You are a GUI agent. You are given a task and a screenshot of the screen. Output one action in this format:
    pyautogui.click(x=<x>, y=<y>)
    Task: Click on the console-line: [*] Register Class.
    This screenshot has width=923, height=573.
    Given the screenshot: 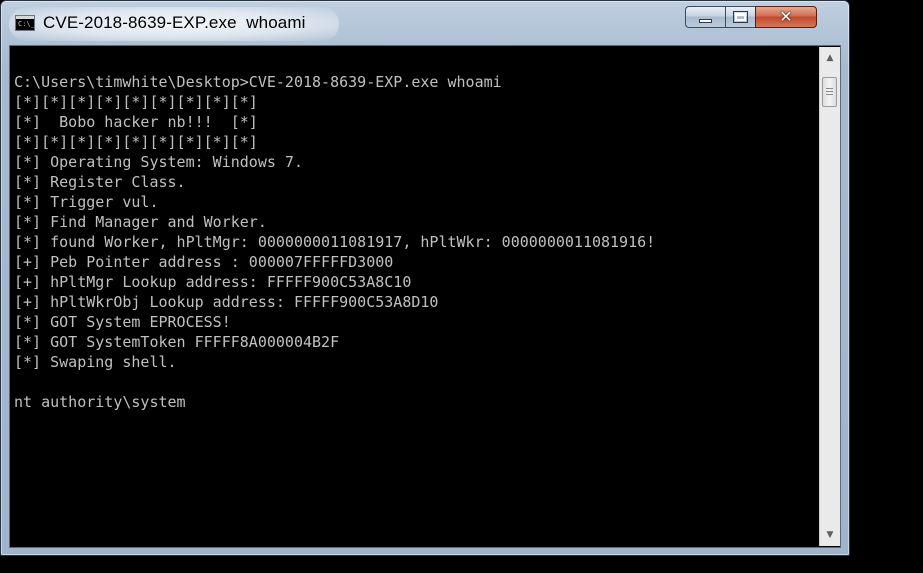 What is the action you would take?
    pyautogui.click(x=100, y=182)
    